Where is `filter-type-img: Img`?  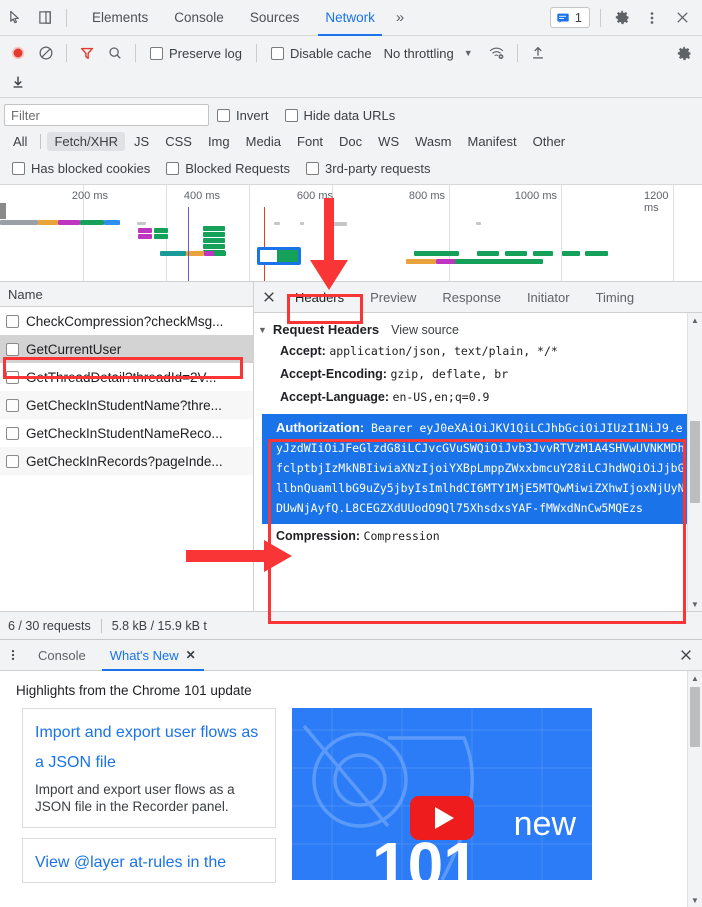 filter-type-img: Img is located at coordinates (219, 141).